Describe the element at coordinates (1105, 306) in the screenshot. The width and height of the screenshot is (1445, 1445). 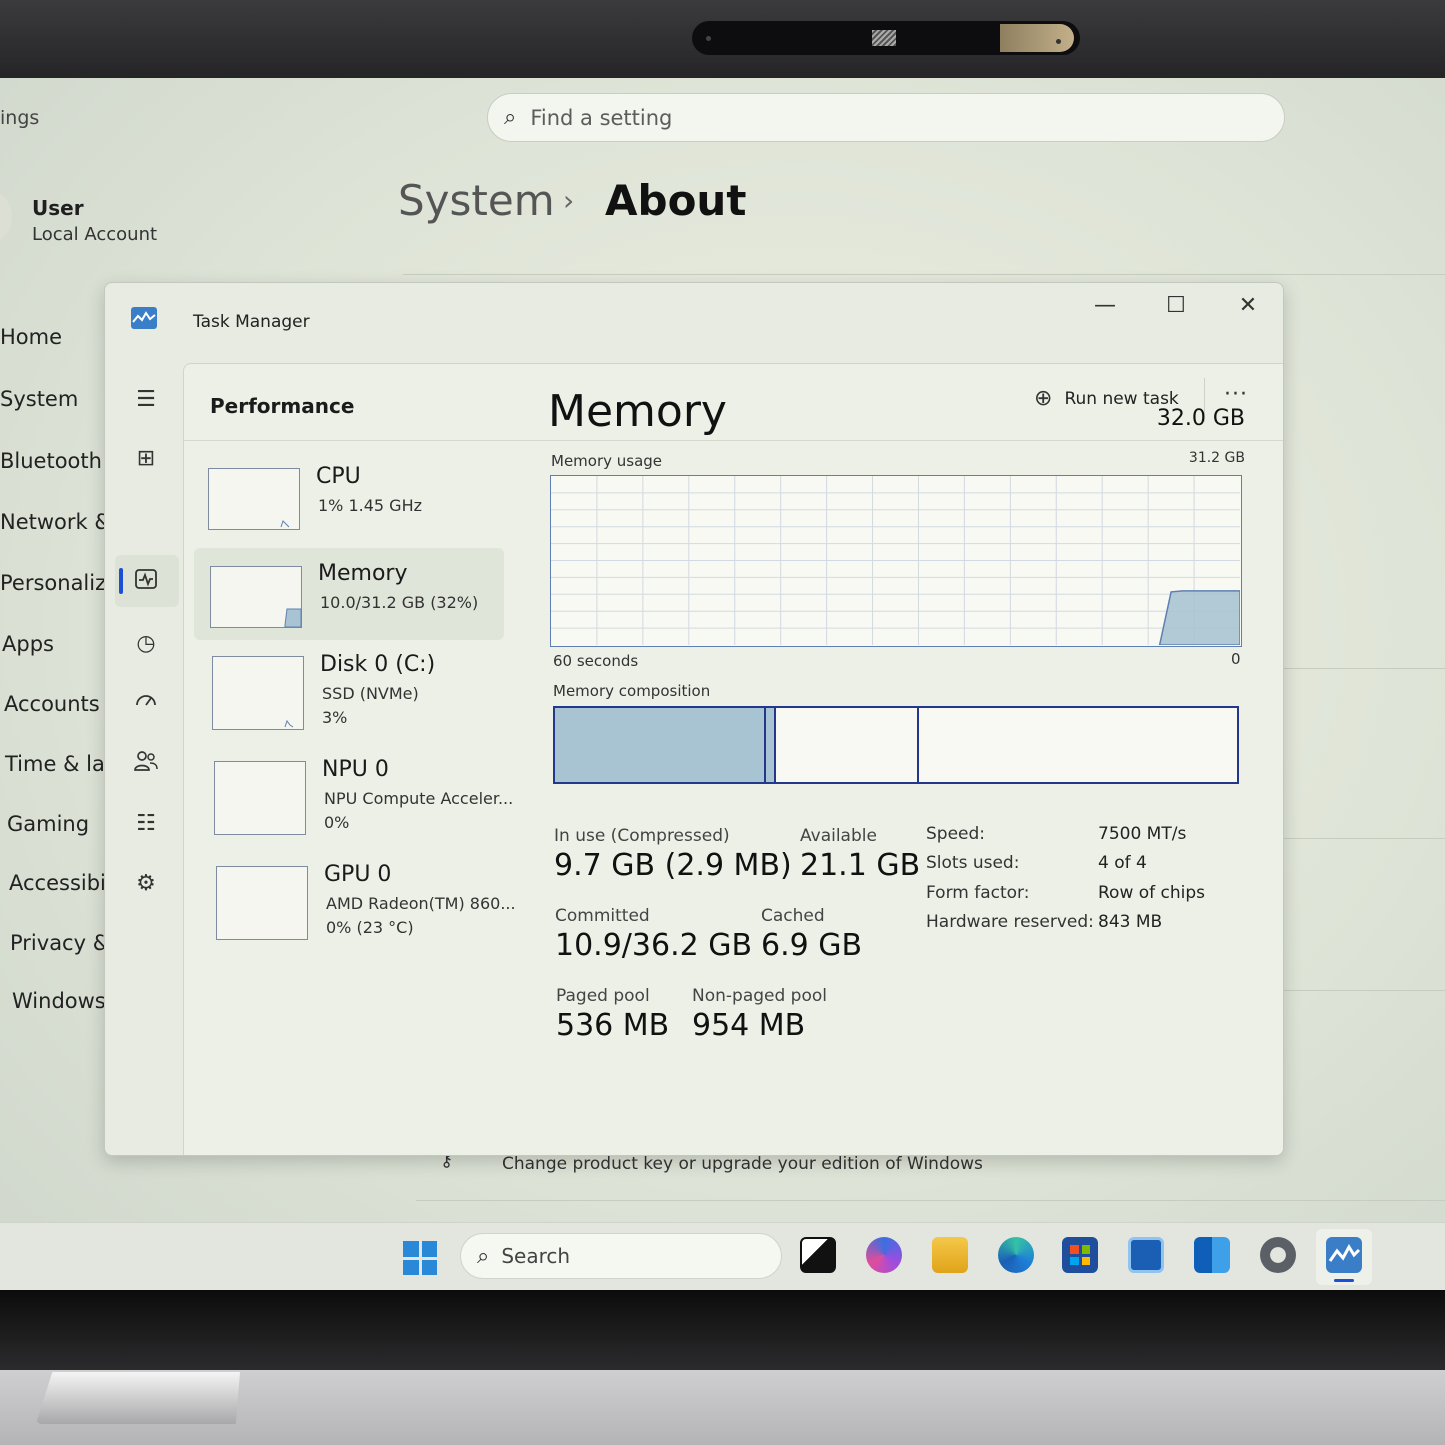
I see `minimize-button: —` at that location.